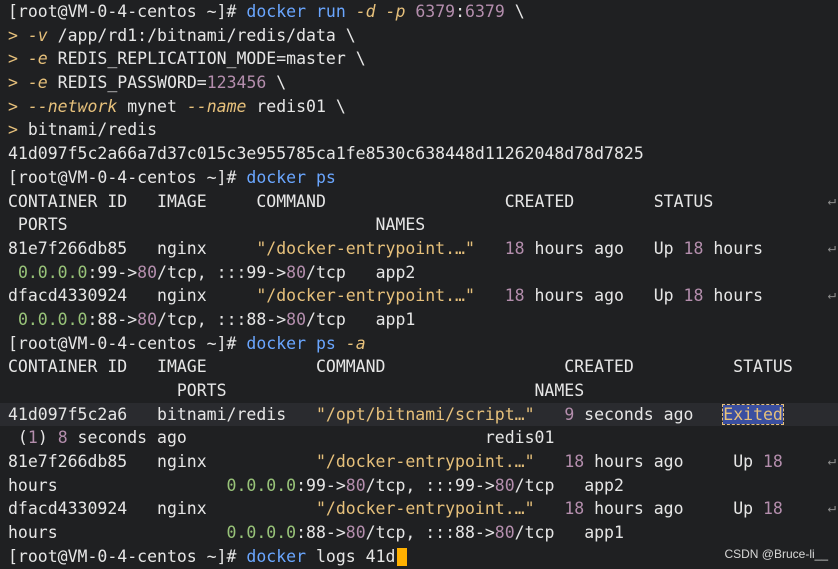  I want to click on terminal-text: \, so click(276, 83).